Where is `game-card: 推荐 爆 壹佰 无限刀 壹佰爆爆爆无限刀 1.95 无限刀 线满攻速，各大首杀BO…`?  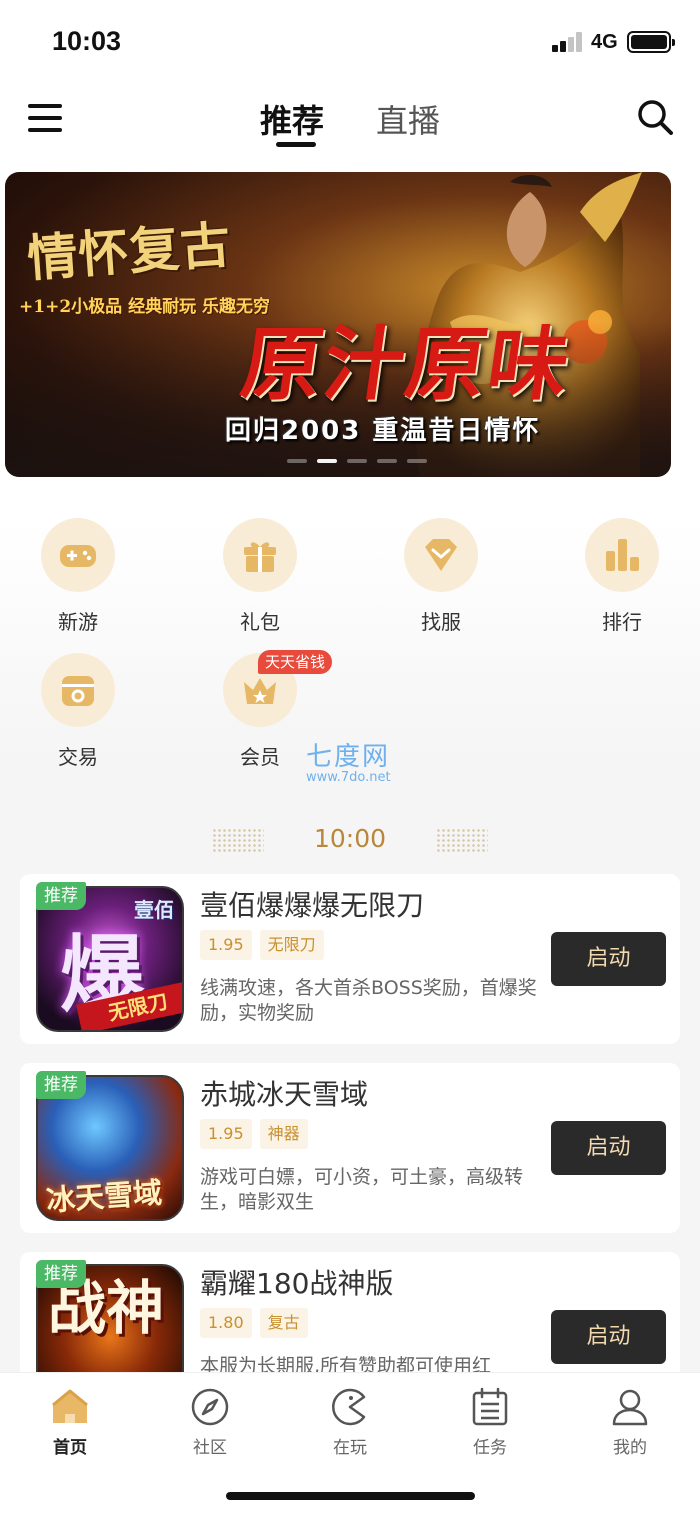
game-card: 推荐 爆 壹佰 无限刀 壹佰爆爆爆无限刀 1.95 无限刀 线满攻速，各大首杀BO… is located at coordinates (350, 959).